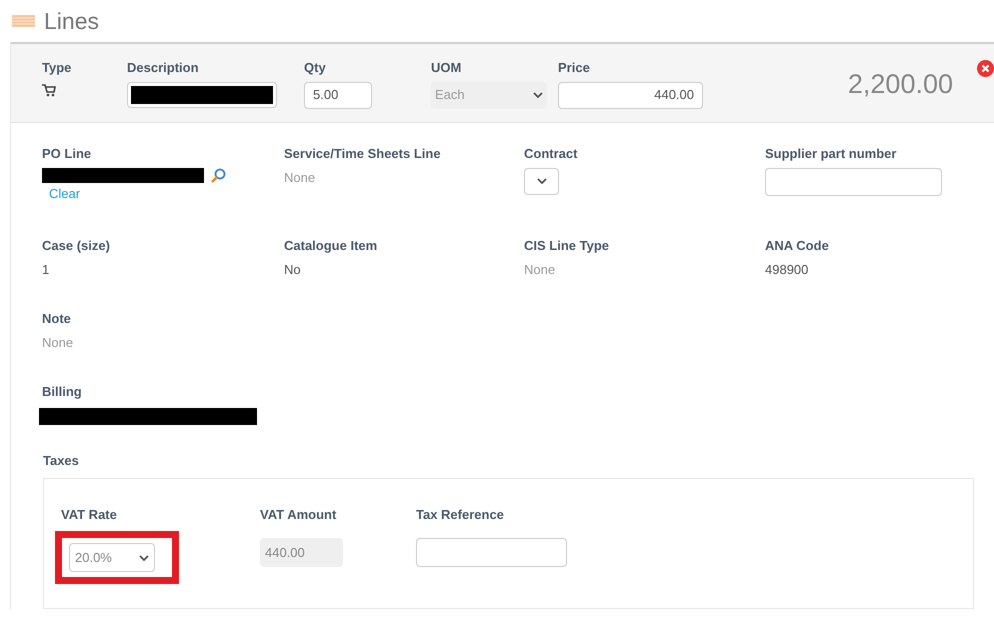  What do you see at coordinates (61, 460) in the screenshot?
I see `taxes-heading: Taxes` at bounding box center [61, 460].